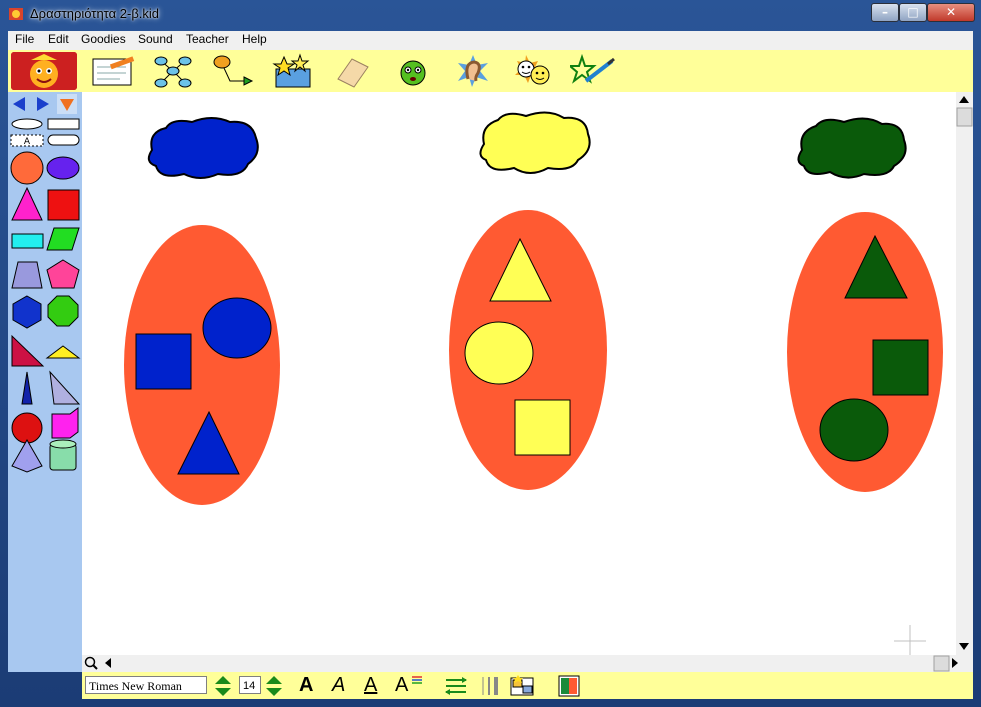  I want to click on yellow-circle, so click(499, 353).